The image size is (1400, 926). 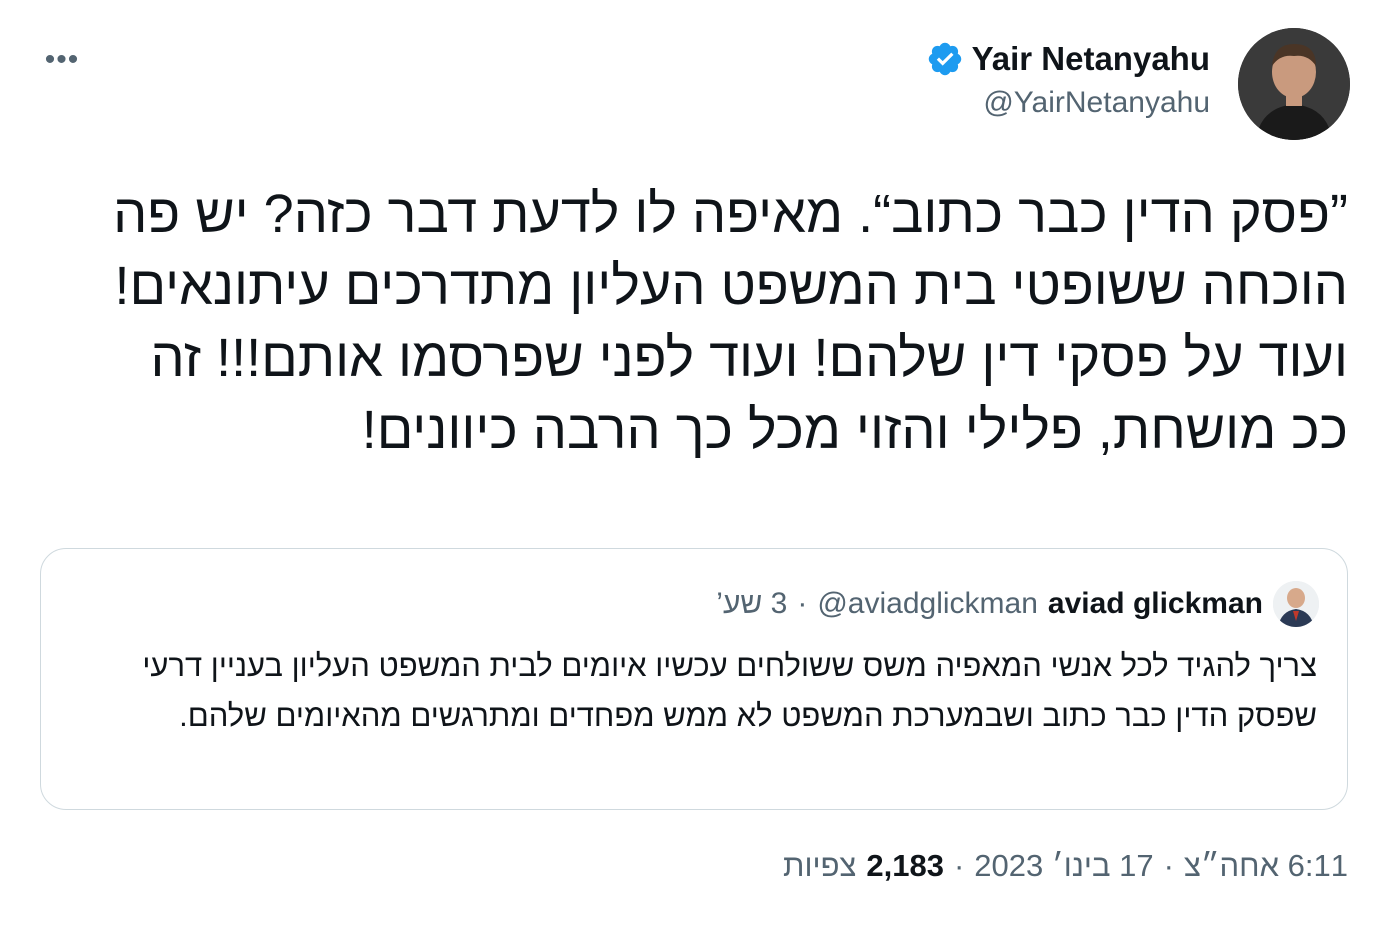 What do you see at coordinates (1155, 603) in the screenshot?
I see `quoted-author-name: aviad glickman` at bounding box center [1155, 603].